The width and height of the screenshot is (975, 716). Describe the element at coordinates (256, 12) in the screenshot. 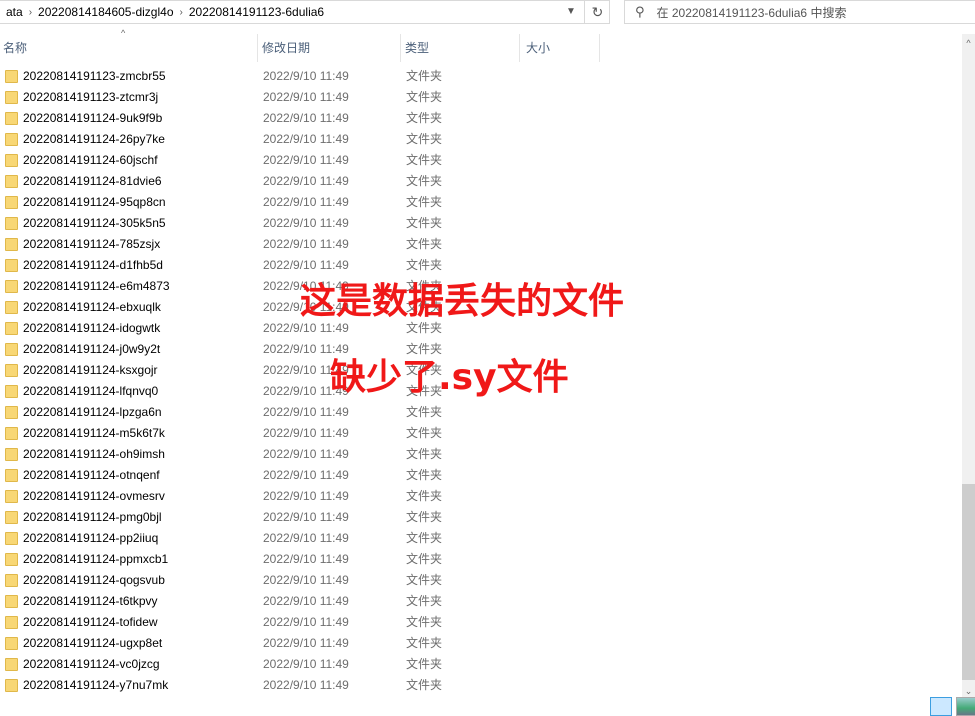

I see `breadcrumb-item: 20220814191123-6dulia6` at that location.